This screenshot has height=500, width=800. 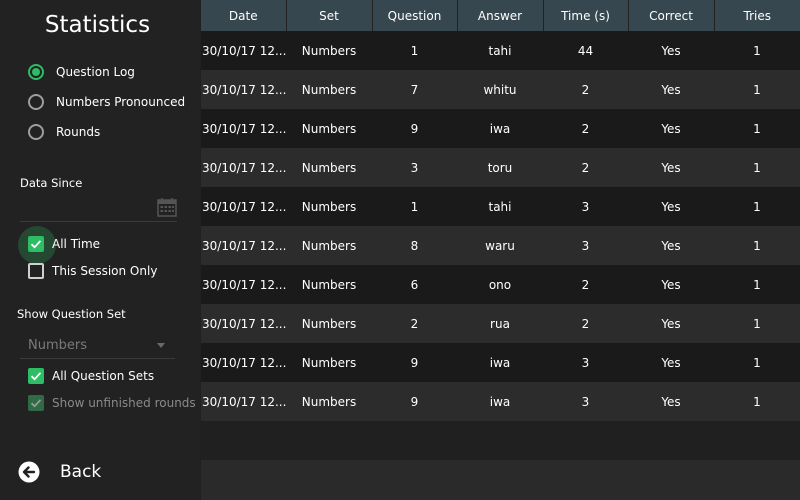 I want to click on cell-answer: waru, so click(x=500, y=245).